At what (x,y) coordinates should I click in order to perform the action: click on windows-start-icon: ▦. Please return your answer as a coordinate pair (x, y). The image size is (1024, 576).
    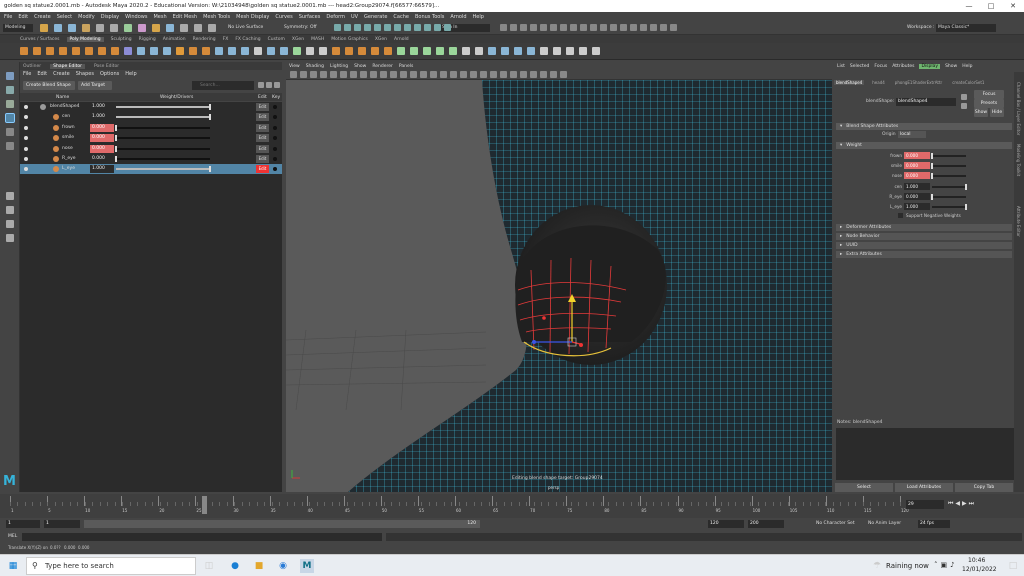
    Looking at the image, I should click on (13, 566).